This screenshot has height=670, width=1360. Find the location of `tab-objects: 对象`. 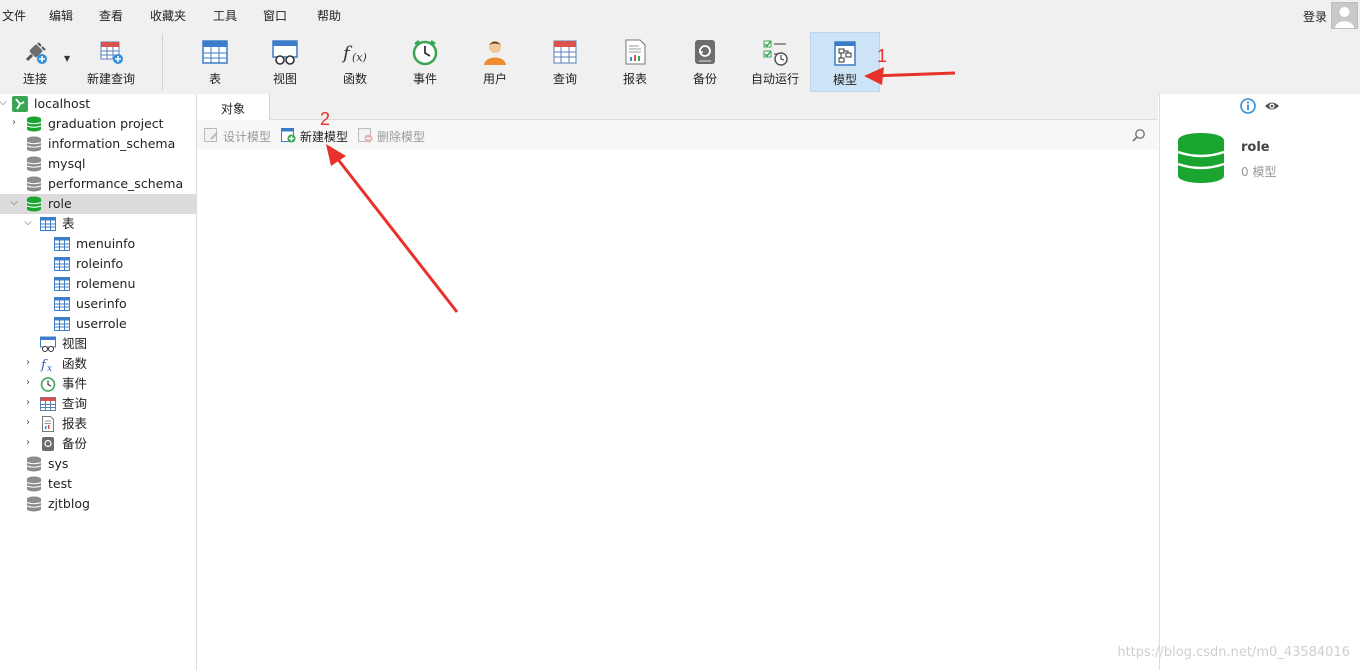

tab-objects: 对象 is located at coordinates (233, 107).